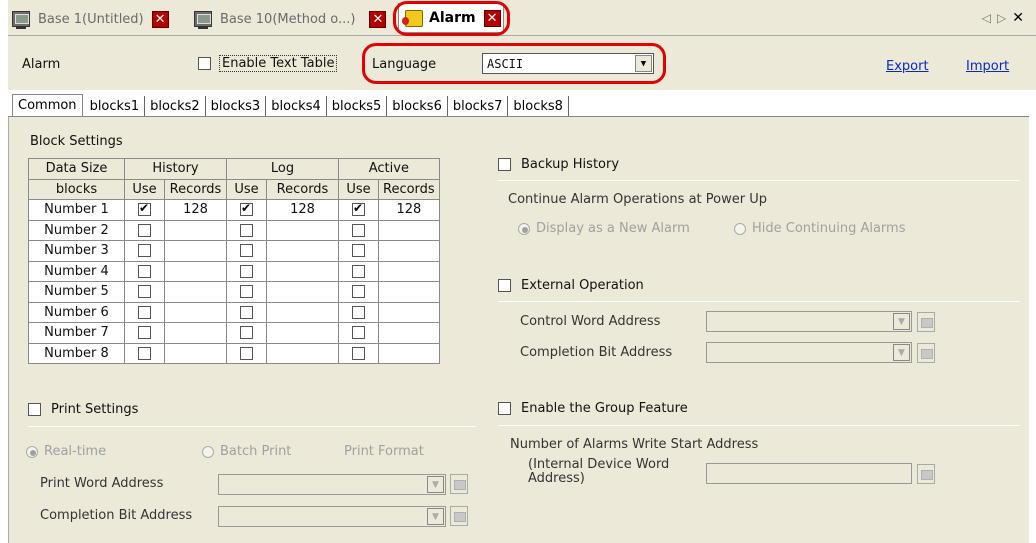  I want to click on import-link: Import, so click(987, 66).